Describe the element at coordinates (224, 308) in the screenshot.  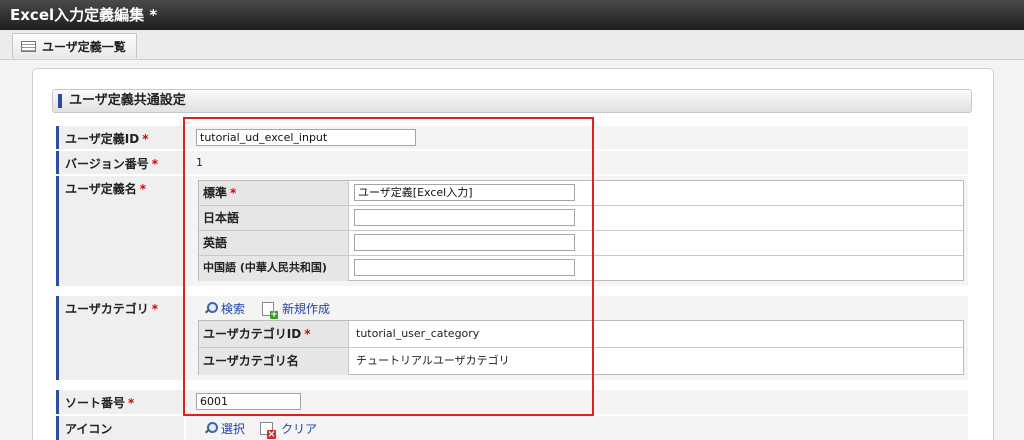
I see `category-search-link: 検索` at that location.